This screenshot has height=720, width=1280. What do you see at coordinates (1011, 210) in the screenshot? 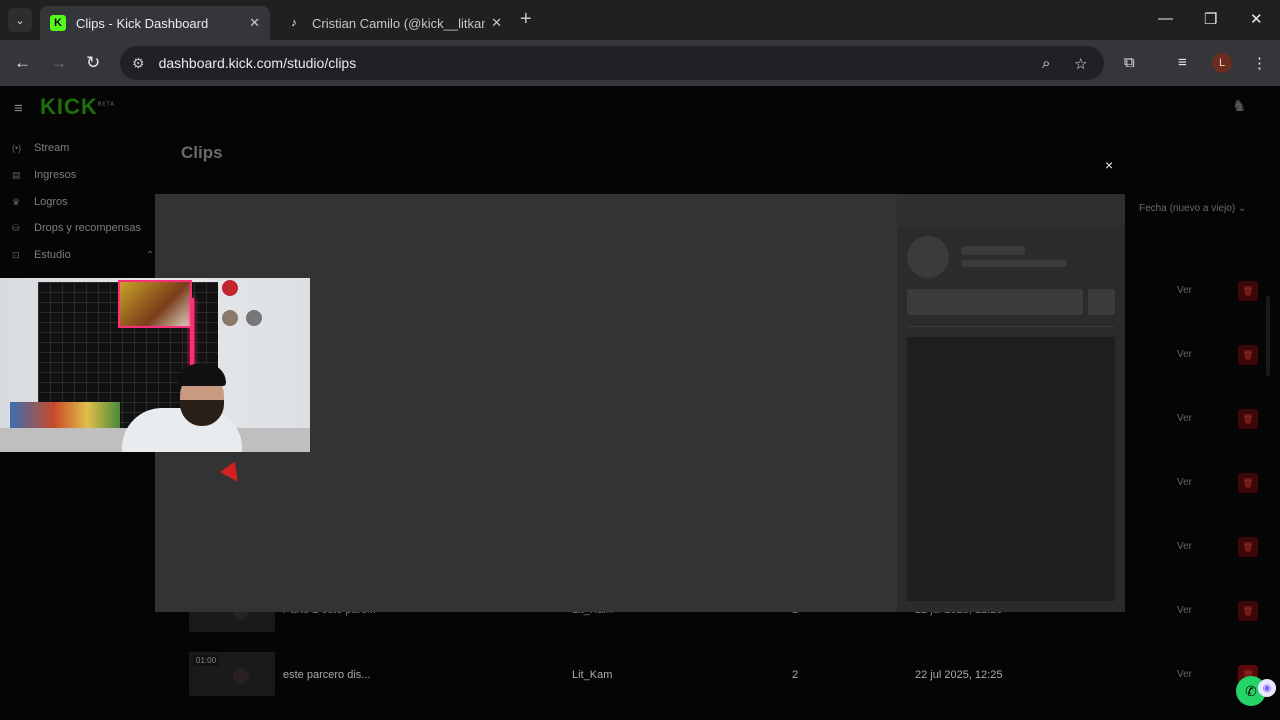
I see `panel-header-skeleton` at bounding box center [1011, 210].